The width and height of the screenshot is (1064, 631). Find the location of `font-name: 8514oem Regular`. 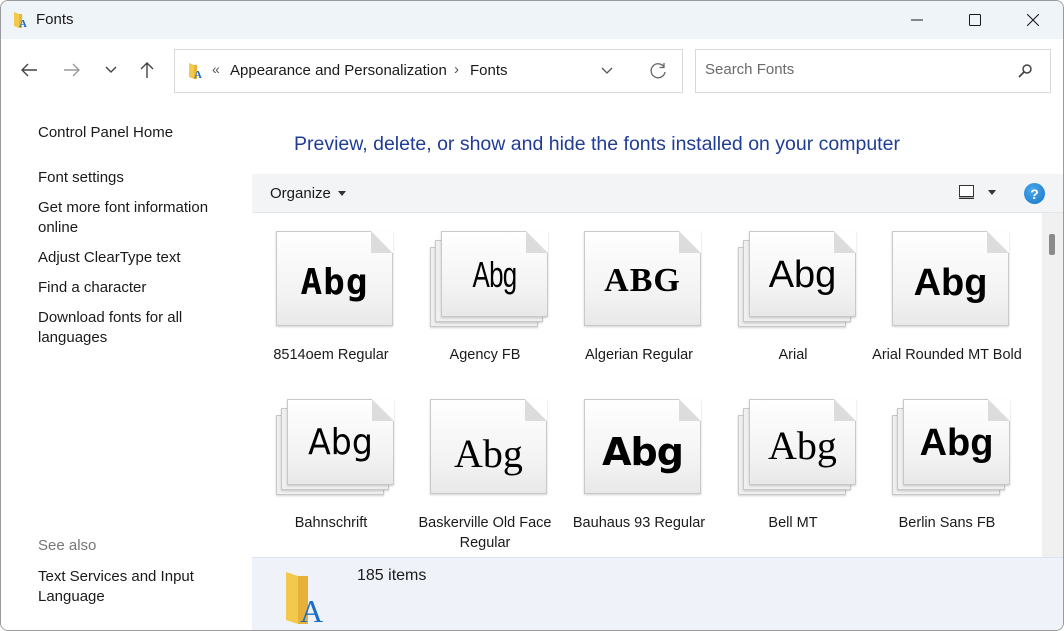

font-name: 8514oem Regular is located at coordinates (331, 355).